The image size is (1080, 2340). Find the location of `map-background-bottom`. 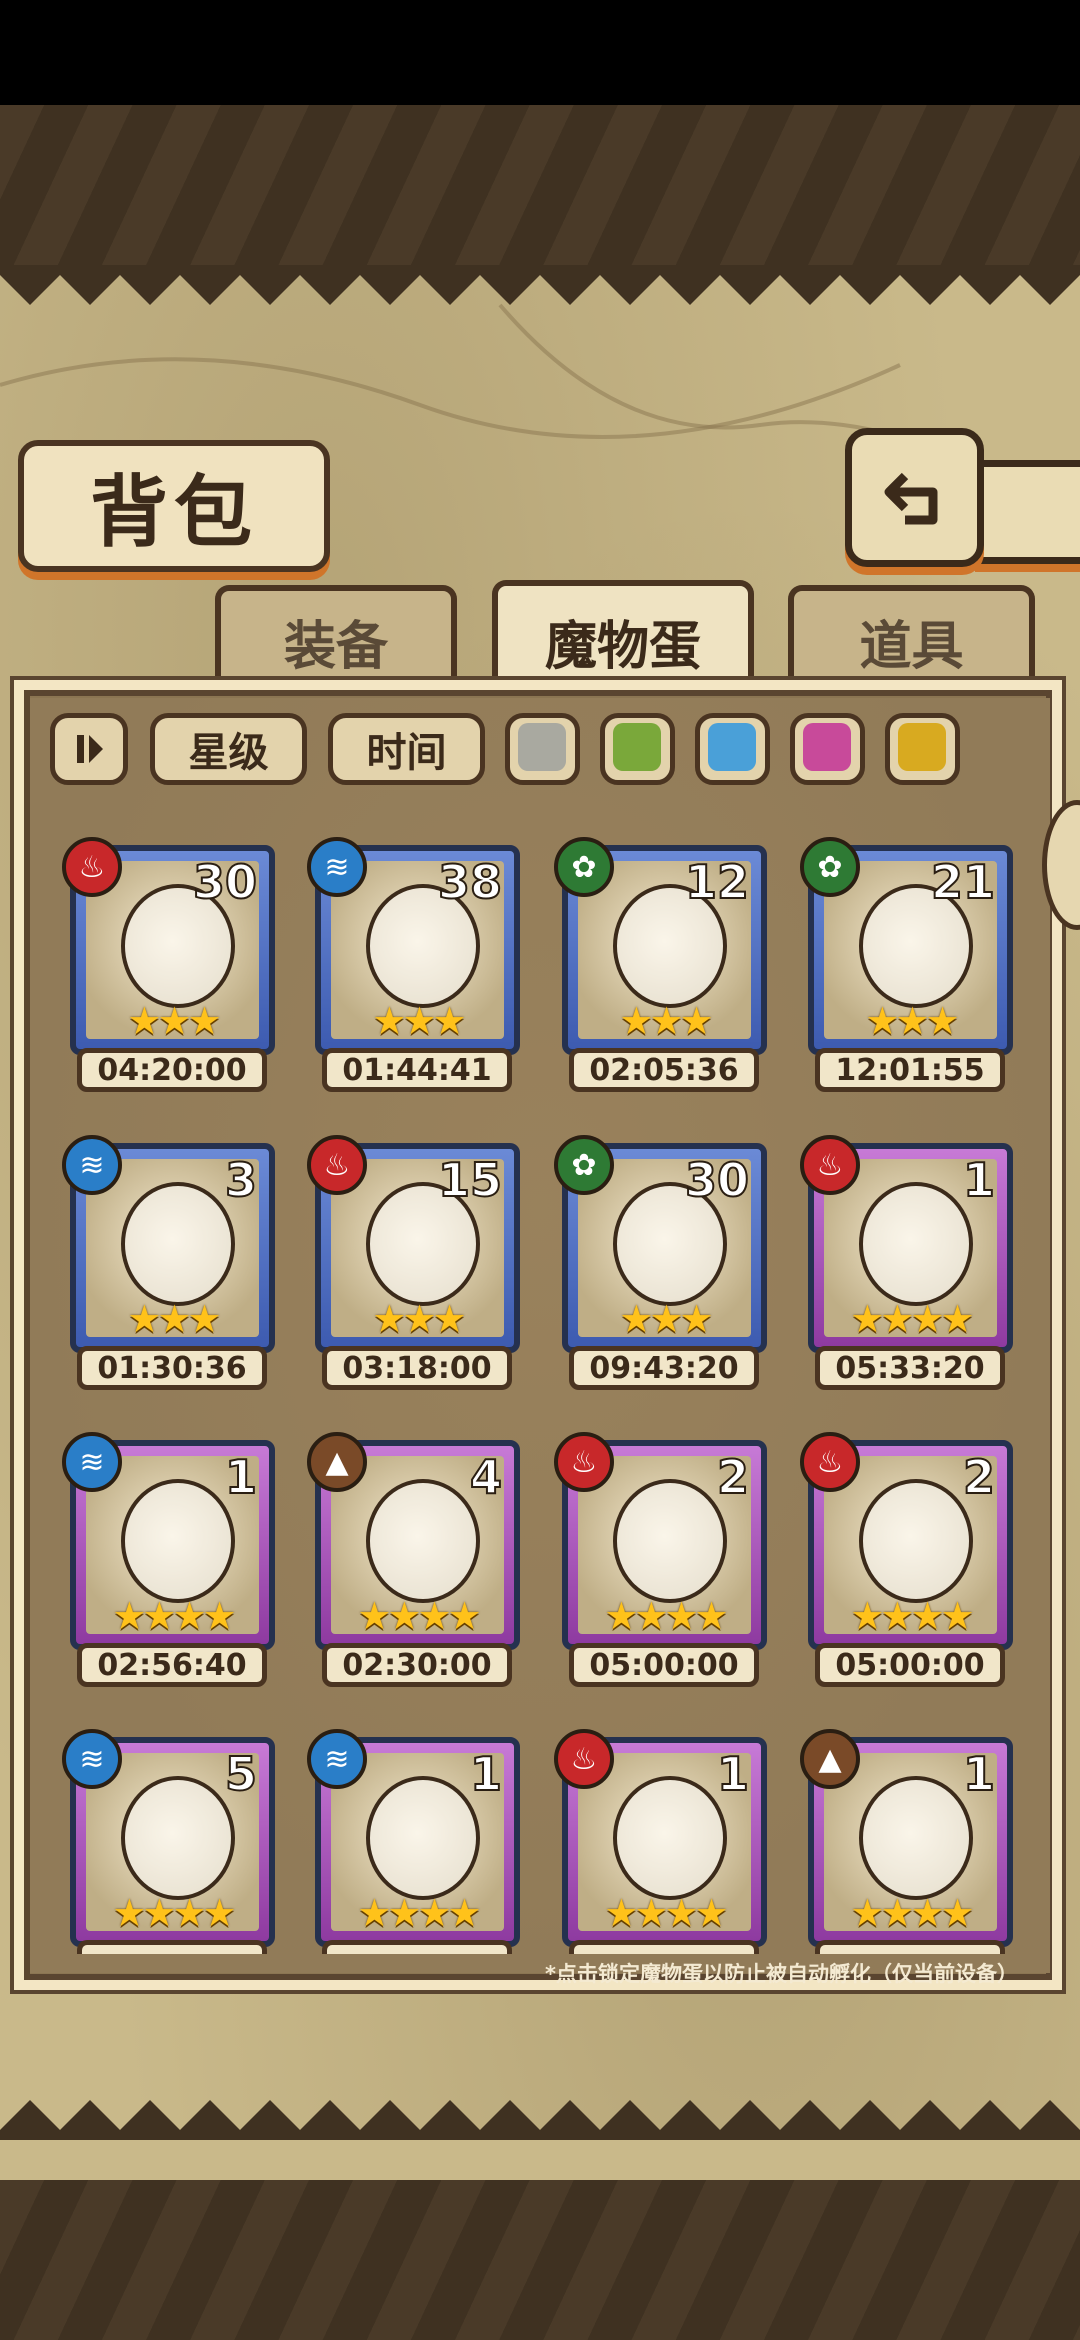

map-background-bottom is located at coordinates (540, 2260).